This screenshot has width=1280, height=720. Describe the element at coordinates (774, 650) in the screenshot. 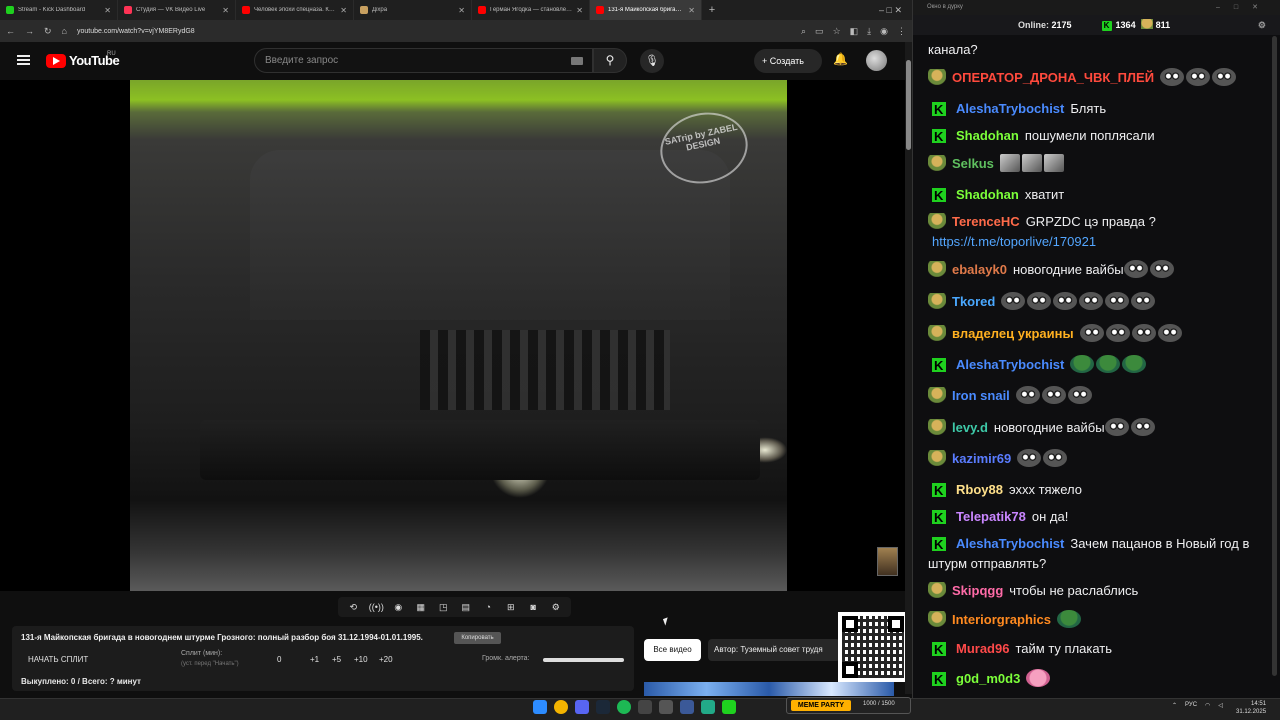

I see `author-button: Автор: Туземный совет трудя` at that location.